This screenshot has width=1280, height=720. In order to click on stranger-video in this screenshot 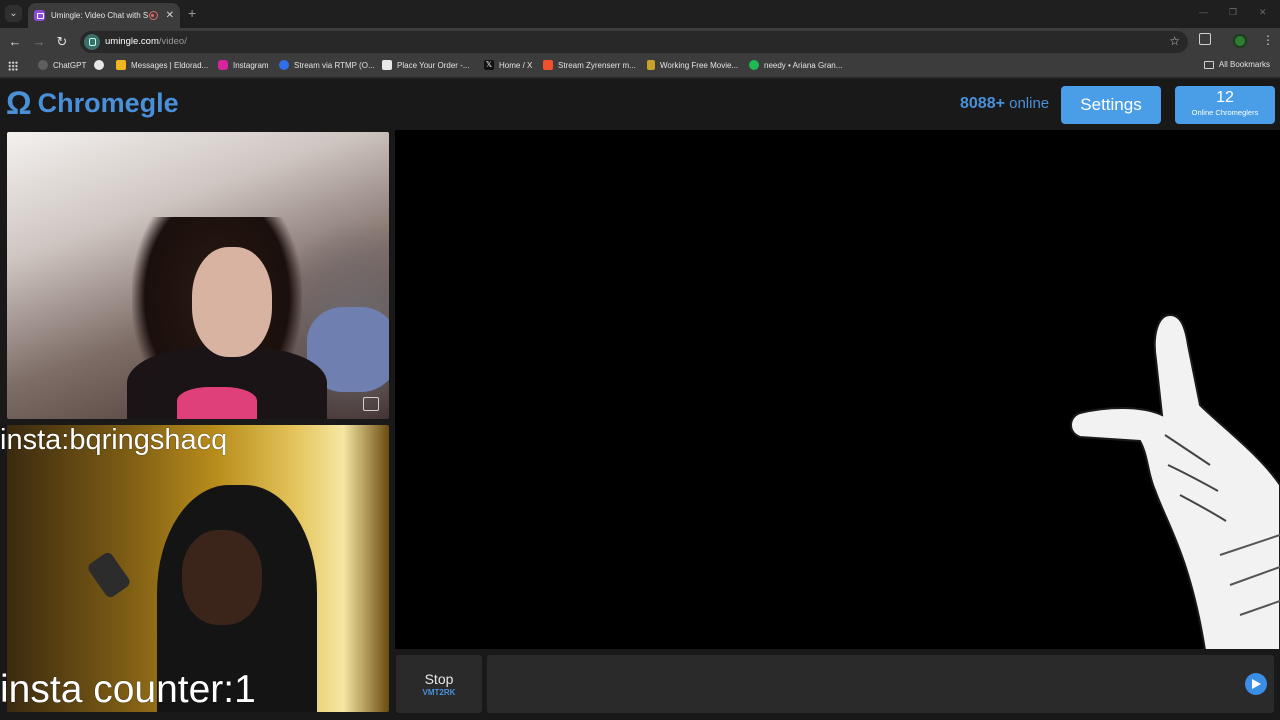, I will do `click(198, 275)`.